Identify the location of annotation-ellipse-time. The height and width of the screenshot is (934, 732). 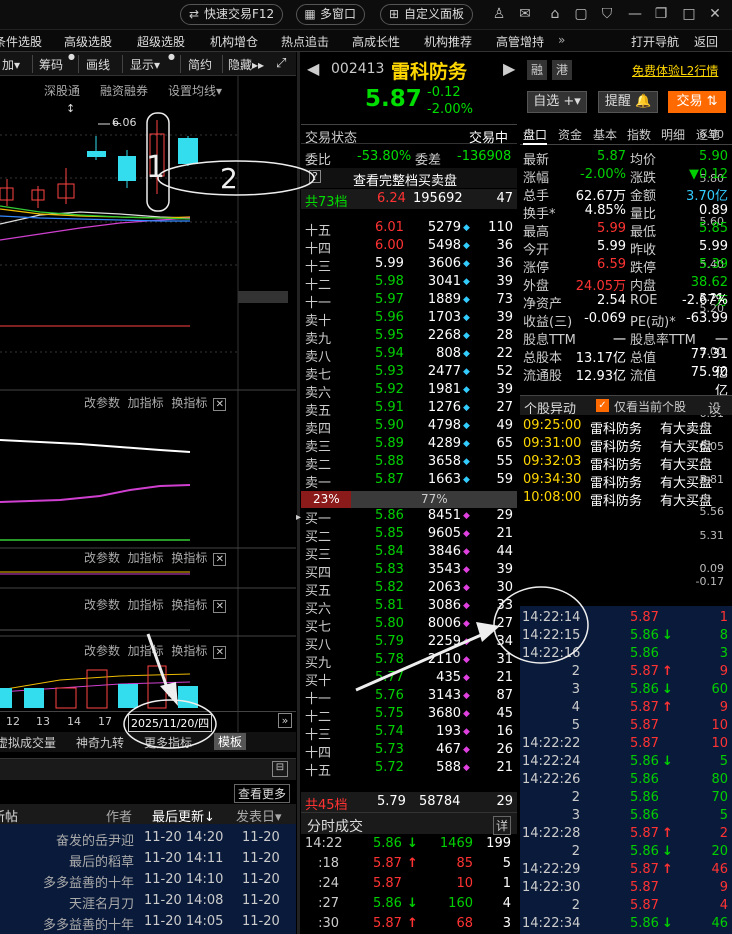
(541, 625).